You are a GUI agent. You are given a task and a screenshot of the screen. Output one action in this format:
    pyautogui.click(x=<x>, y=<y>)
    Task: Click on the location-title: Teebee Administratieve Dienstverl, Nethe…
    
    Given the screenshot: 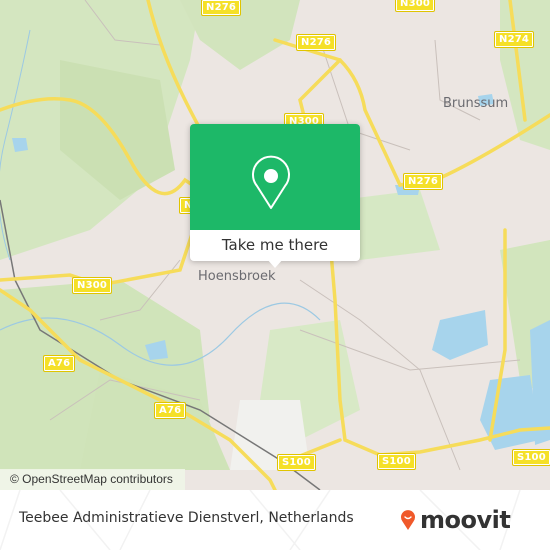 What is the action you would take?
    pyautogui.click(x=186, y=518)
    